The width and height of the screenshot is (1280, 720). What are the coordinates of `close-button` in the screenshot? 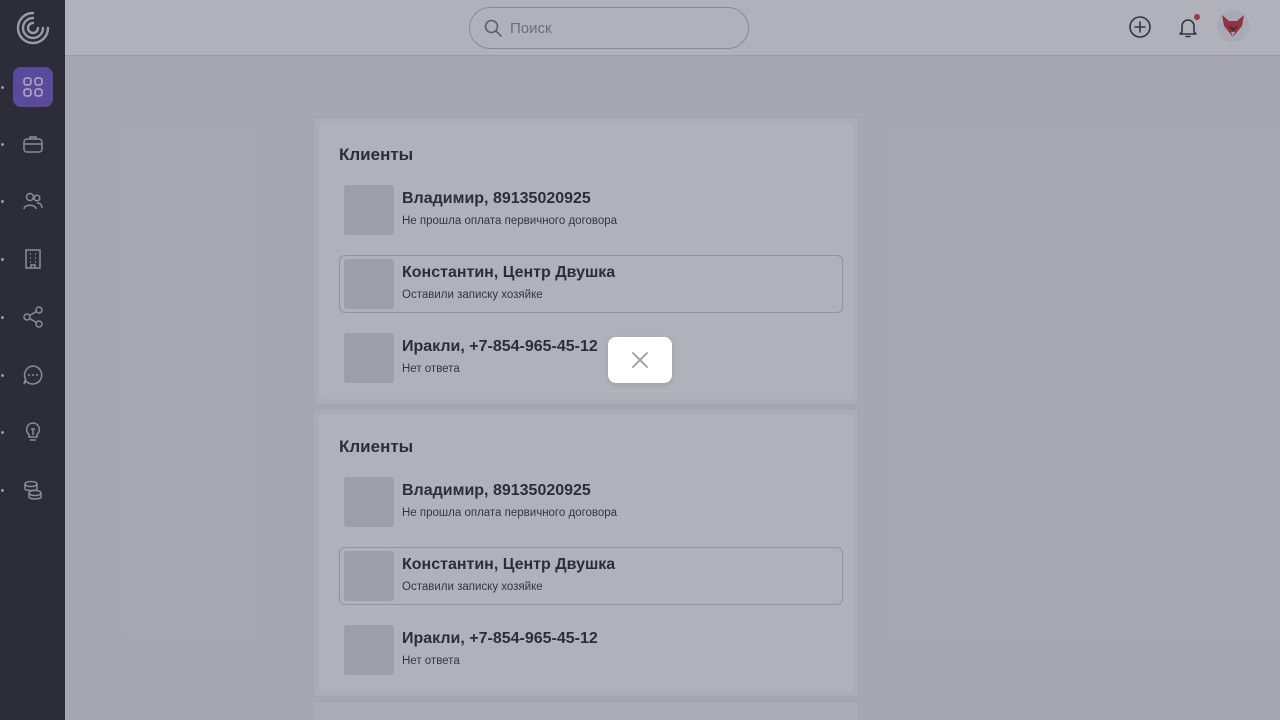 It's located at (640, 360).